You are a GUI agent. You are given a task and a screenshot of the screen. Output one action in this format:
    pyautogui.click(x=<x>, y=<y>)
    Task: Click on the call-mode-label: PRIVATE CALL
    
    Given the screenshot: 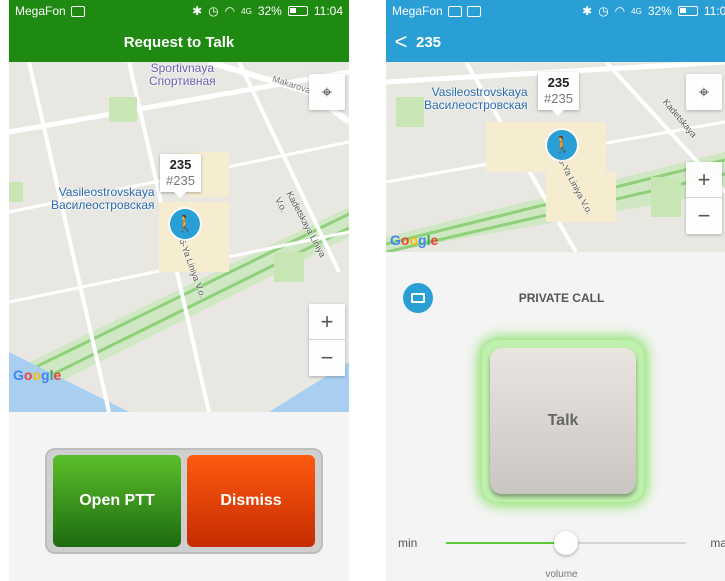 What is the action you would take?
    pyautogui.click(x=561, y=298)
    